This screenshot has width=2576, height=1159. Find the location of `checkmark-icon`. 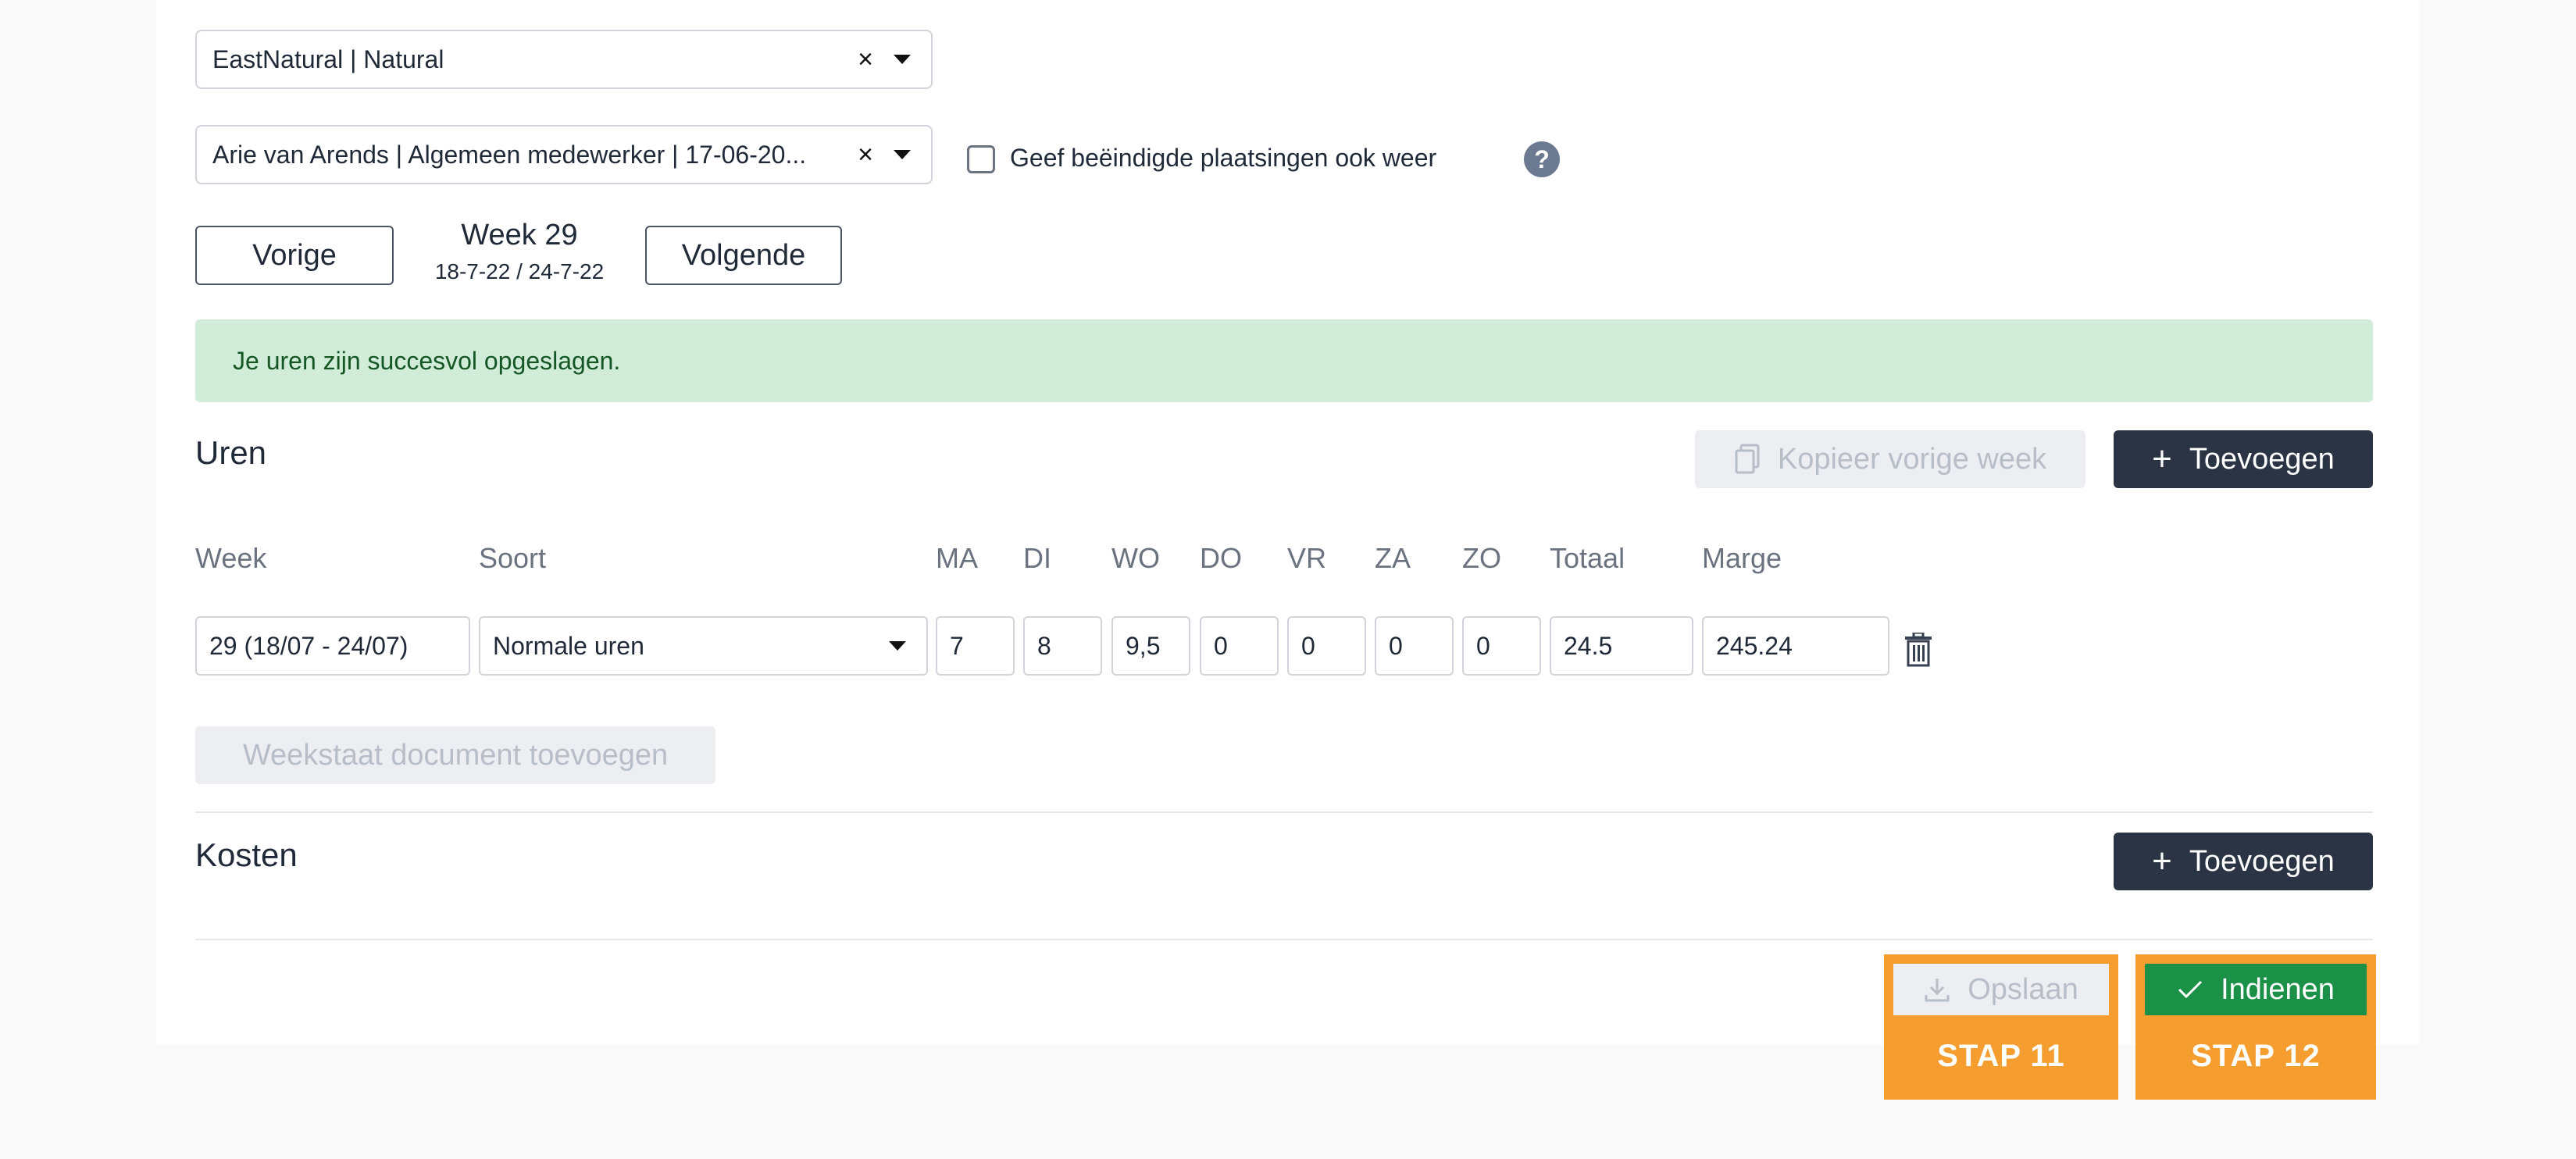

checkmark-icon is located at coordinates (2190, 990).